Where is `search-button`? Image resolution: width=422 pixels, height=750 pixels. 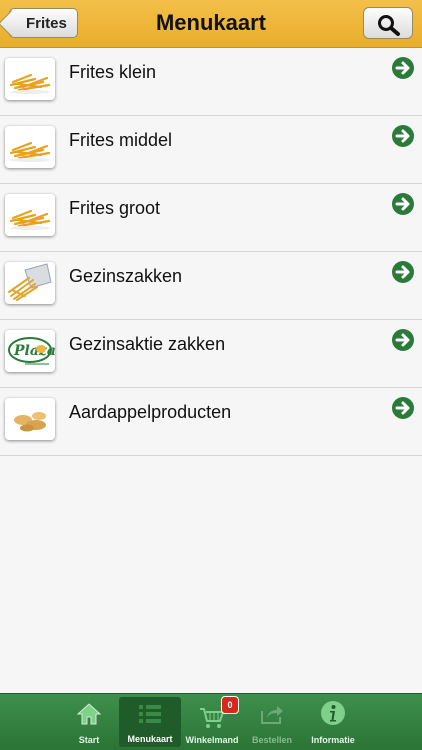 search-button is located at coordinates (388, 23).